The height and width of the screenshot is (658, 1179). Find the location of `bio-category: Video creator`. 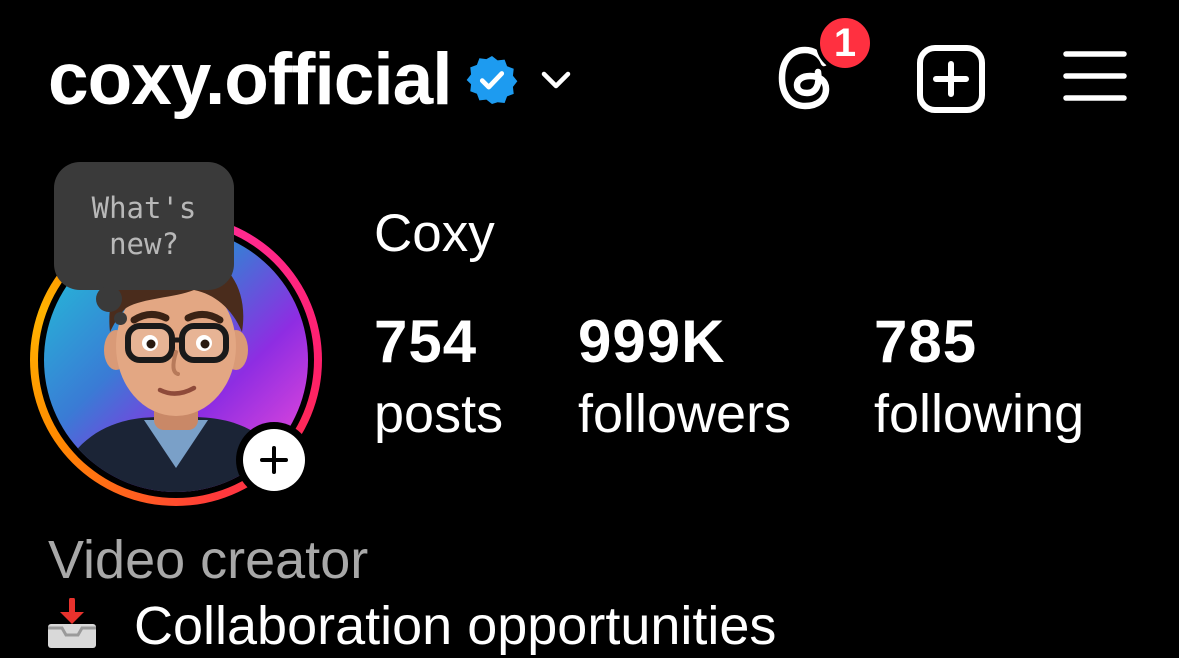

bio-category: Video creator is located at coordinates (208, 560).